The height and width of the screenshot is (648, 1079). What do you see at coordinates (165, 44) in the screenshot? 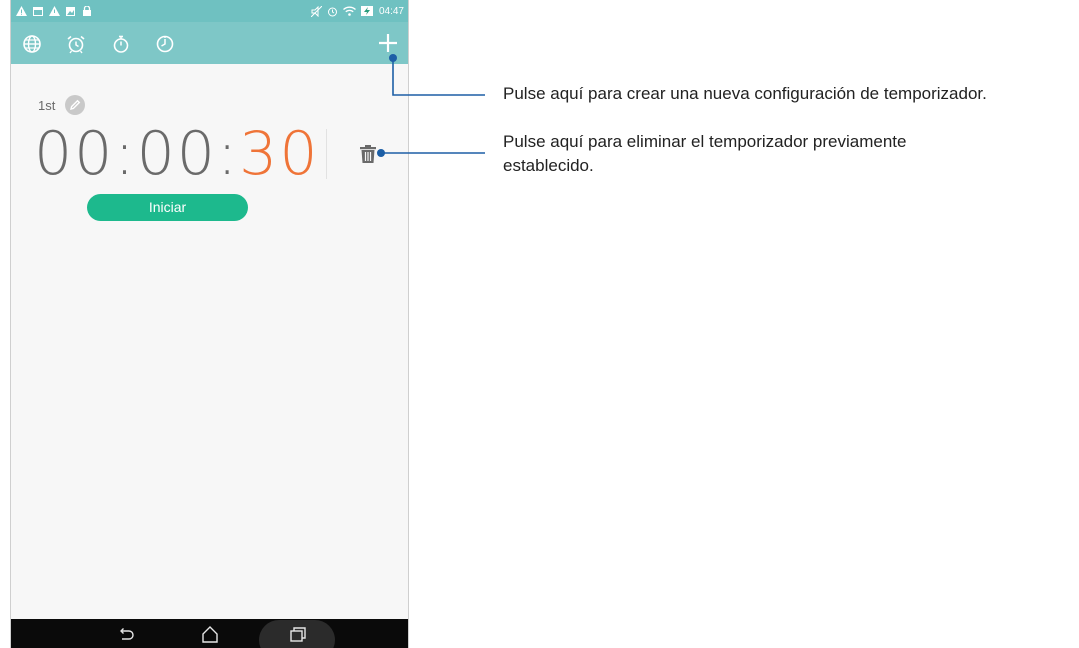
I see `timer-icon` at bounding box center [165, 44].